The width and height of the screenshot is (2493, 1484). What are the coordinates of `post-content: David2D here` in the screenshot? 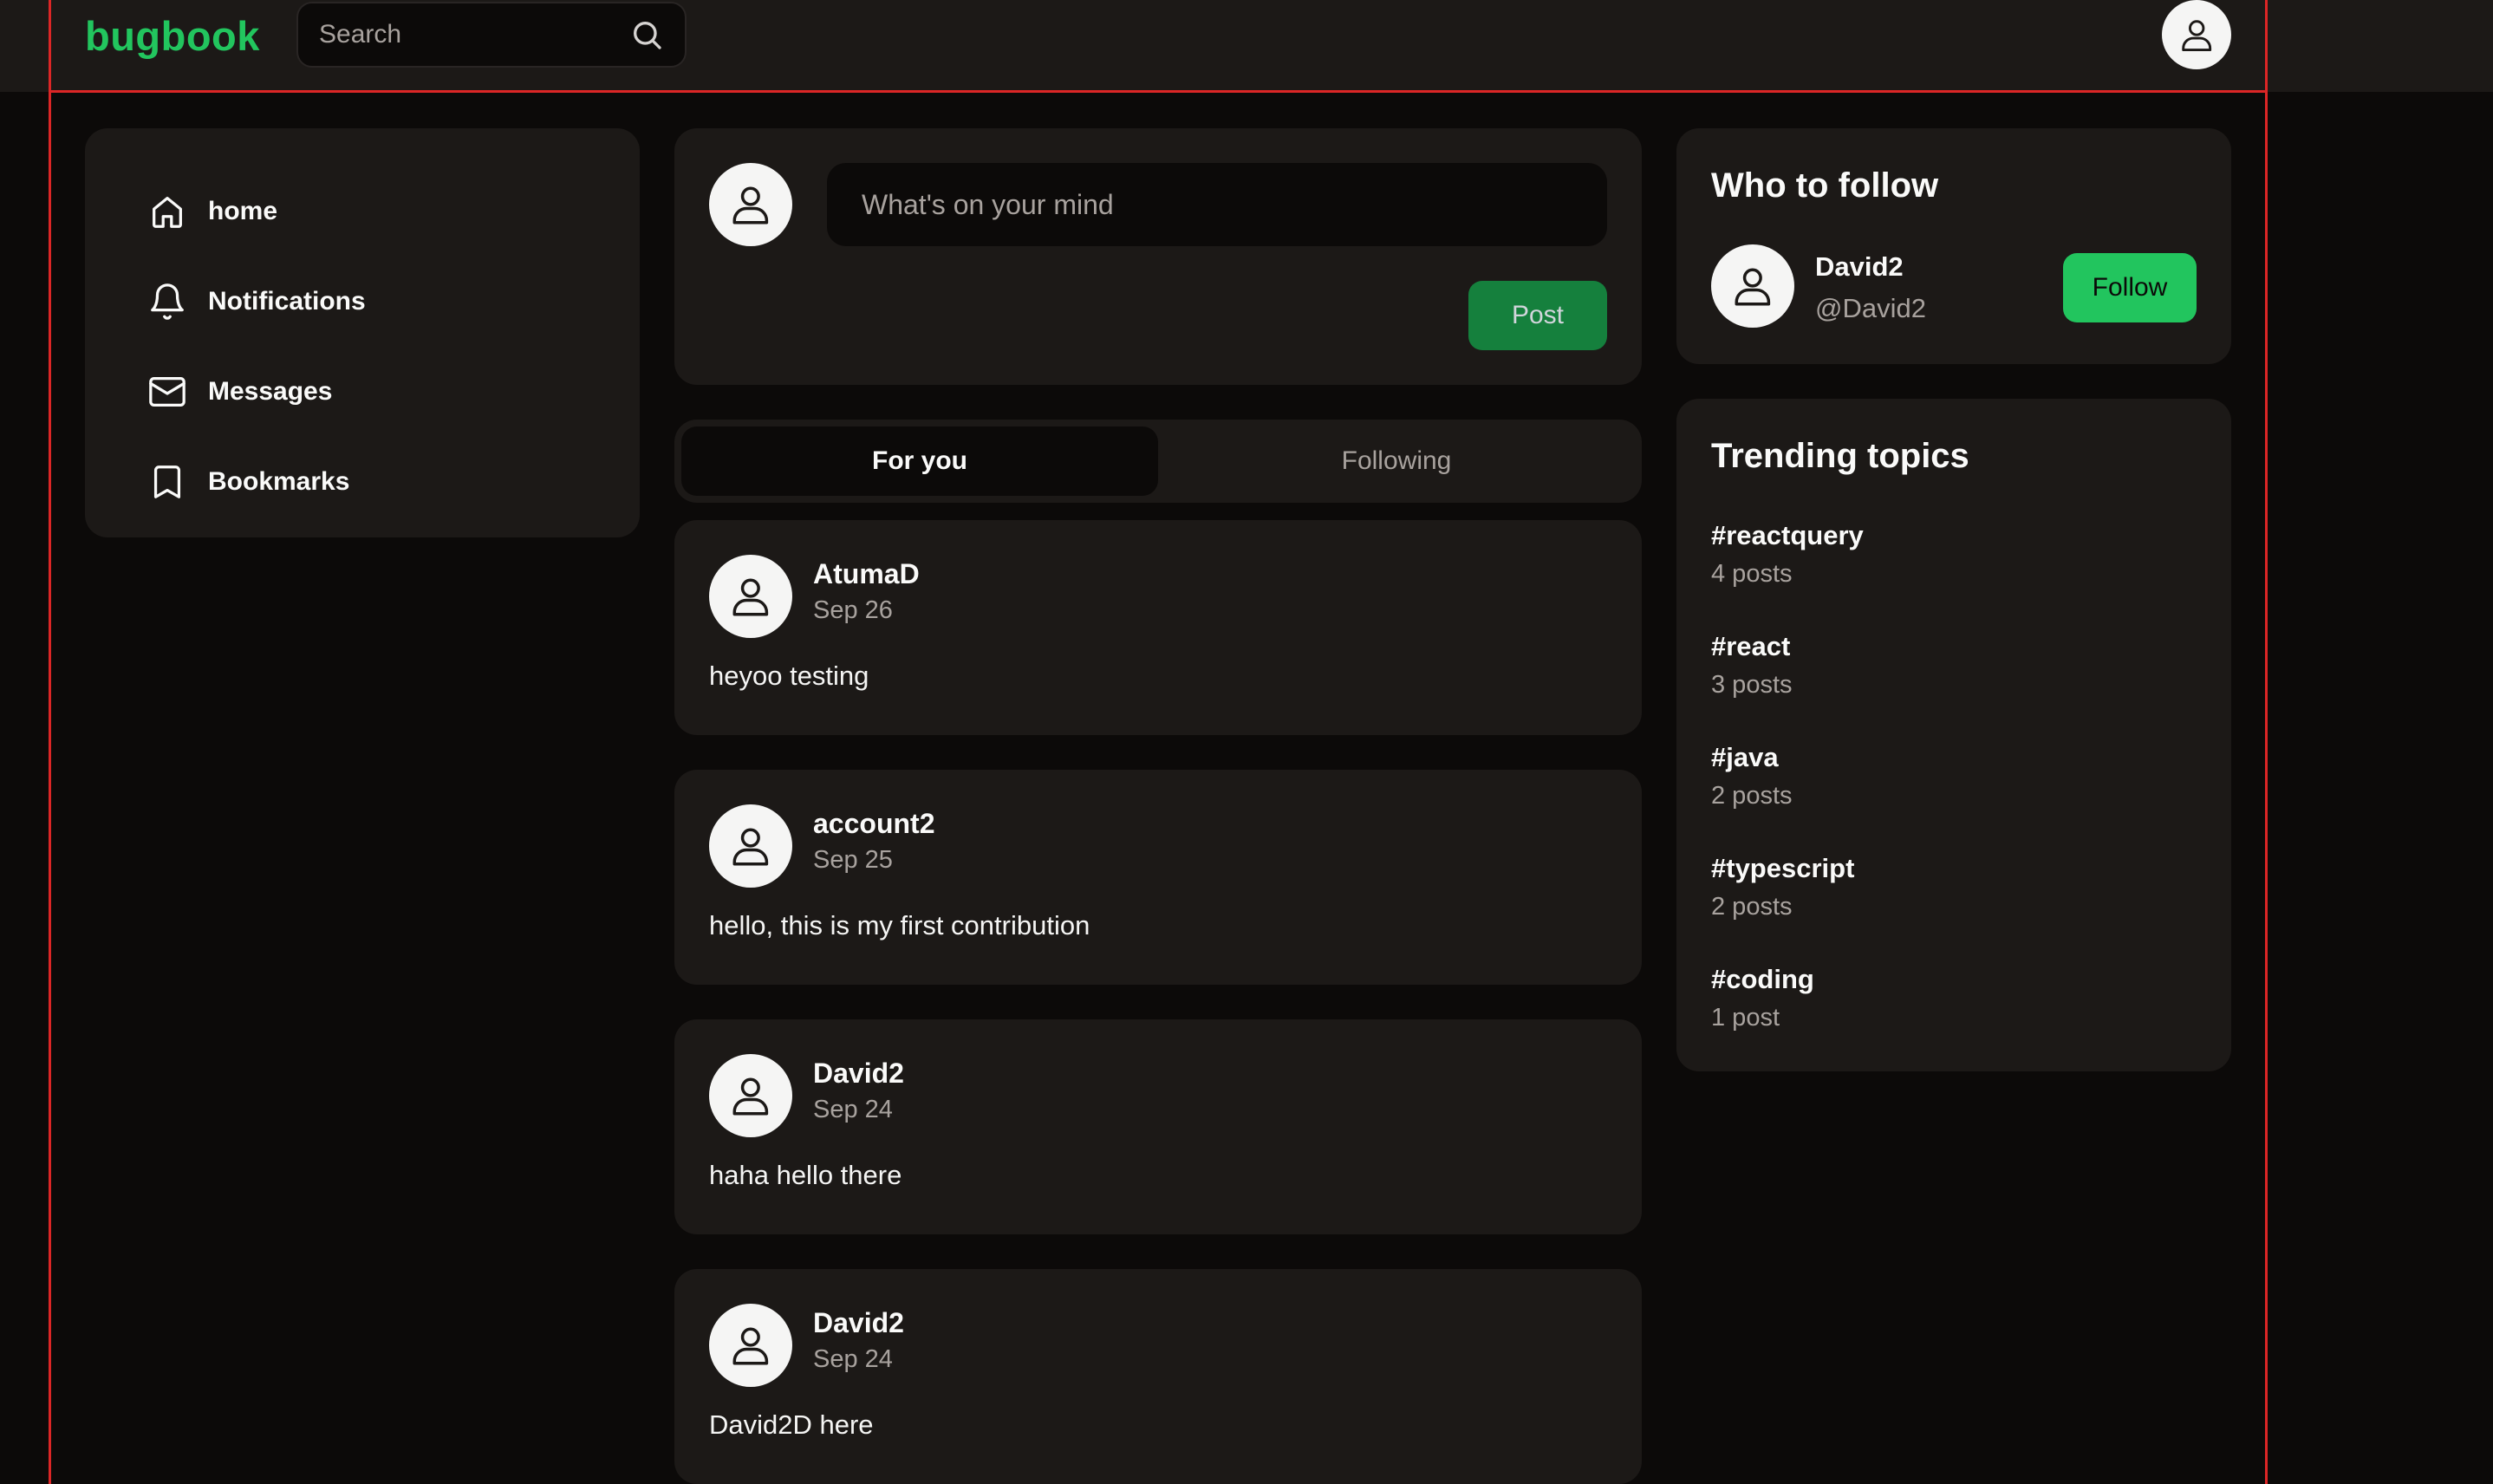 It's located at (791, 1424).